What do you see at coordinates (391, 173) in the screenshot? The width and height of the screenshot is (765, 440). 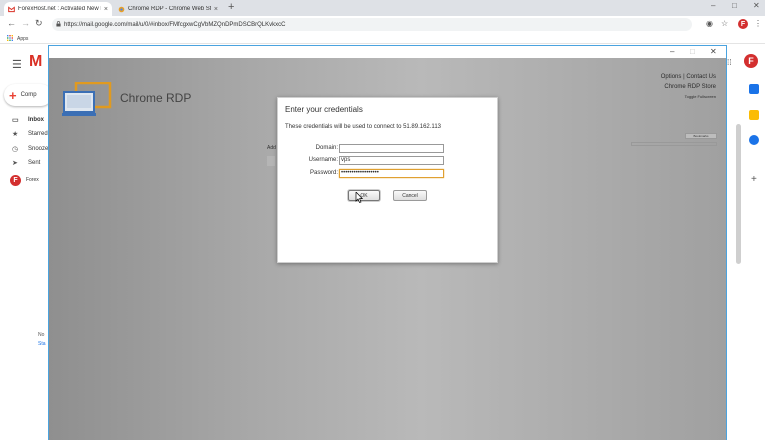 I see `password-field: ••••••••••••••••••` at bounding box center [391, 173].